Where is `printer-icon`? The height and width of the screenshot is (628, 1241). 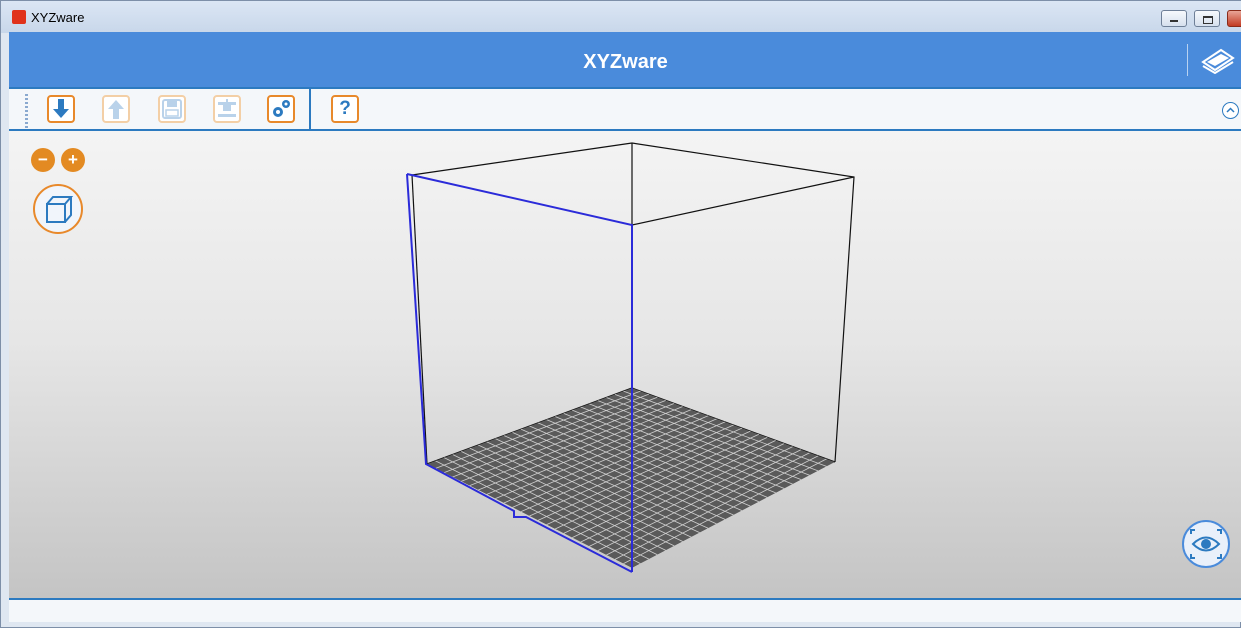 printer-icon is located at coordinates (227, 108).